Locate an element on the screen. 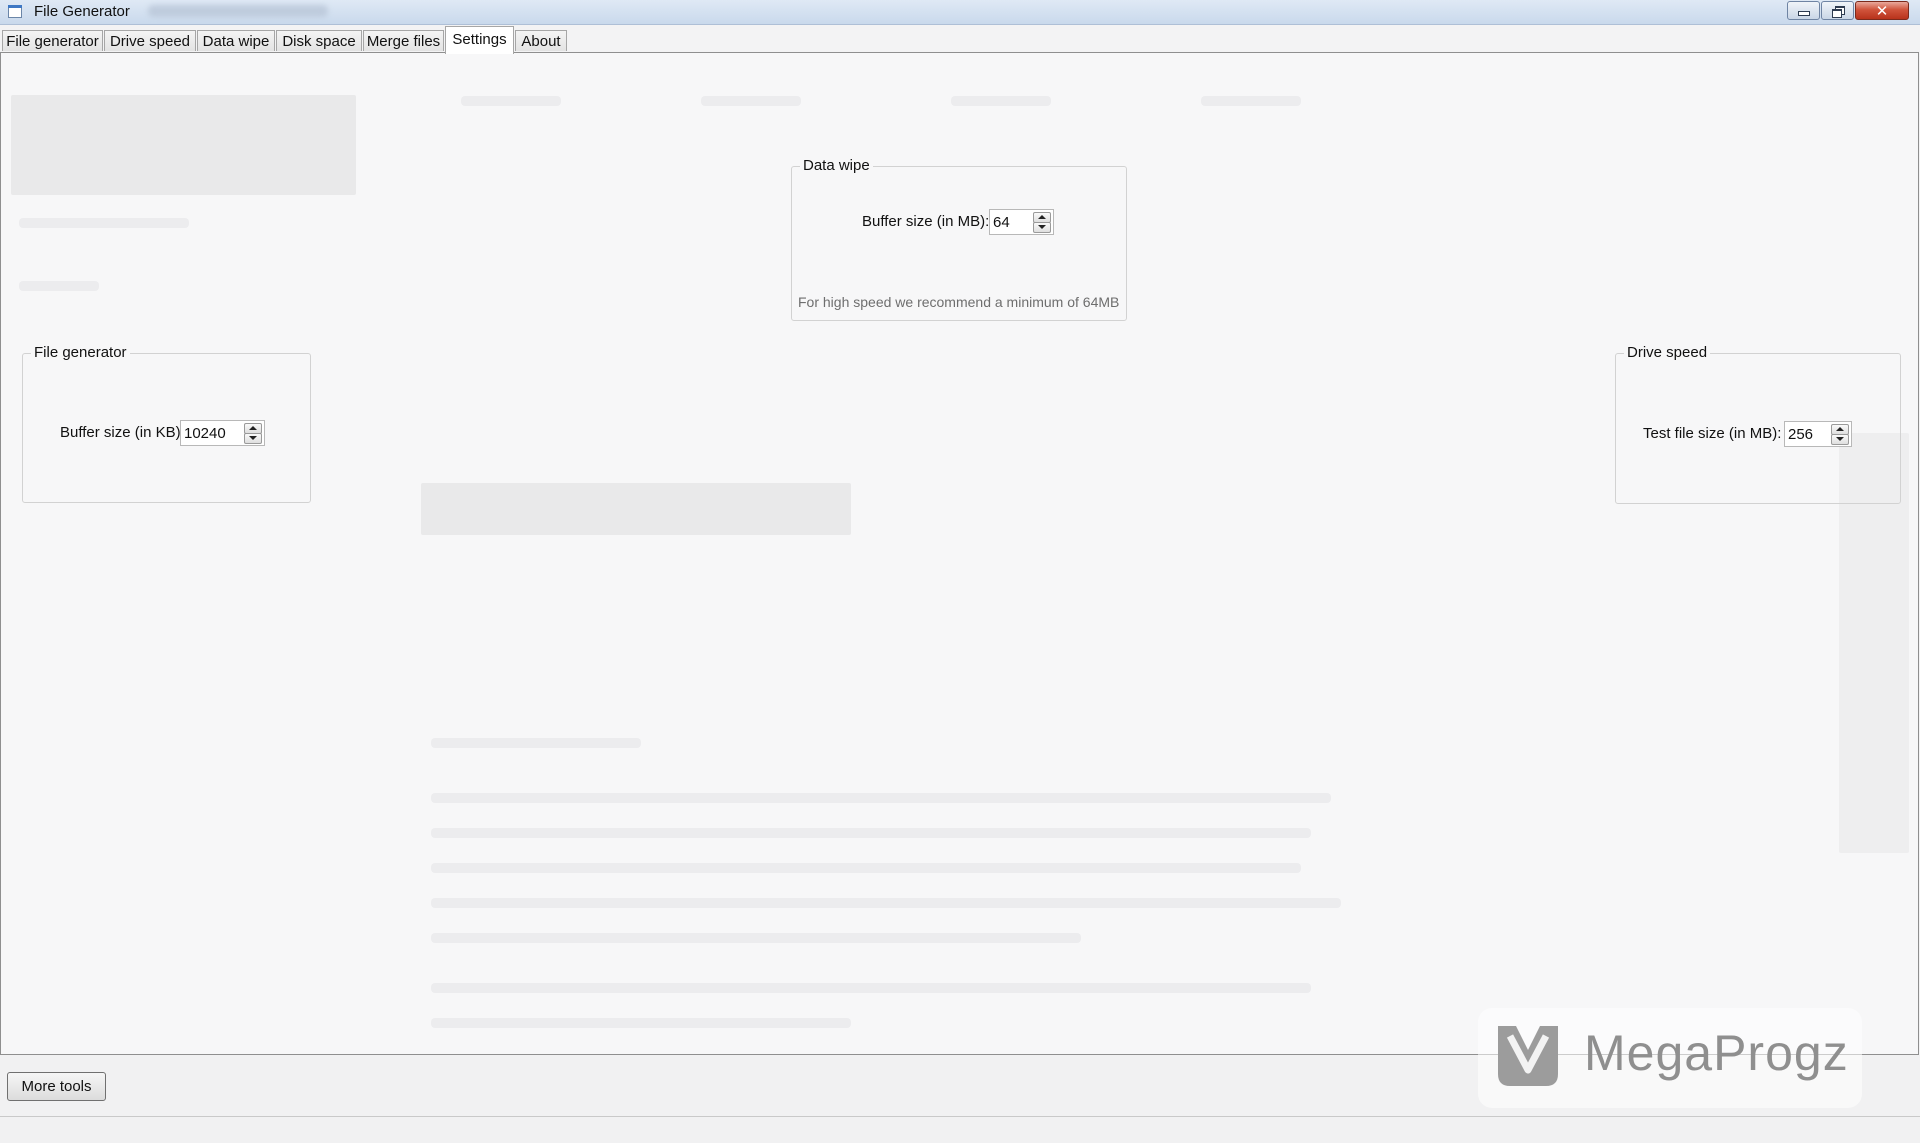 This screenshot has height=1143, width=1920. restore-button is located at coordinates (1837, 10).